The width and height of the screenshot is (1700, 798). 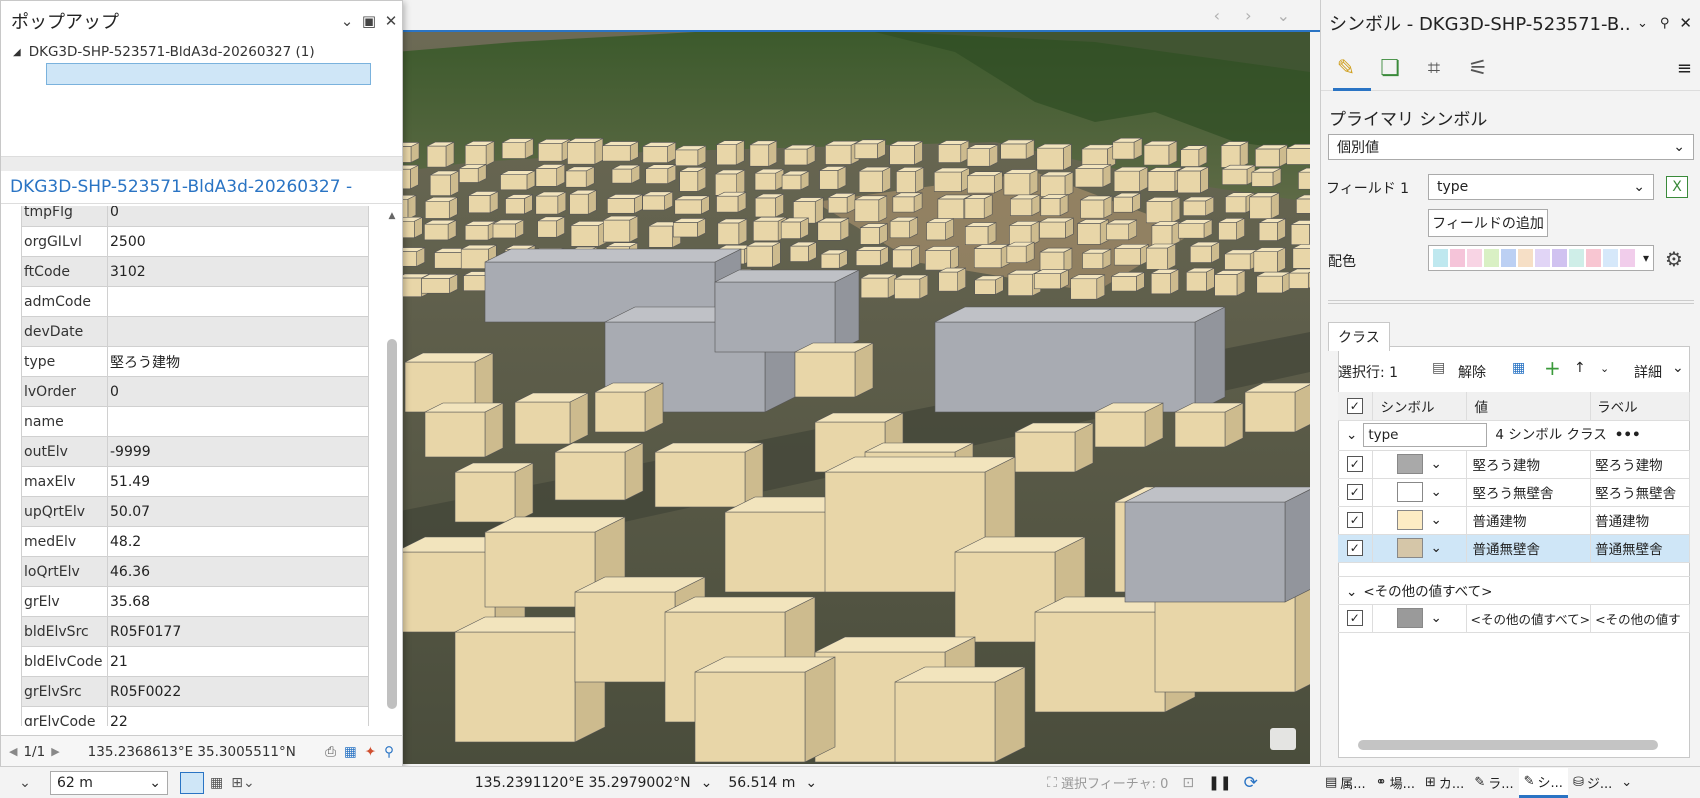 I want to click on class-label: 堅ろう無壁舎, so click(x=1640, y=492).